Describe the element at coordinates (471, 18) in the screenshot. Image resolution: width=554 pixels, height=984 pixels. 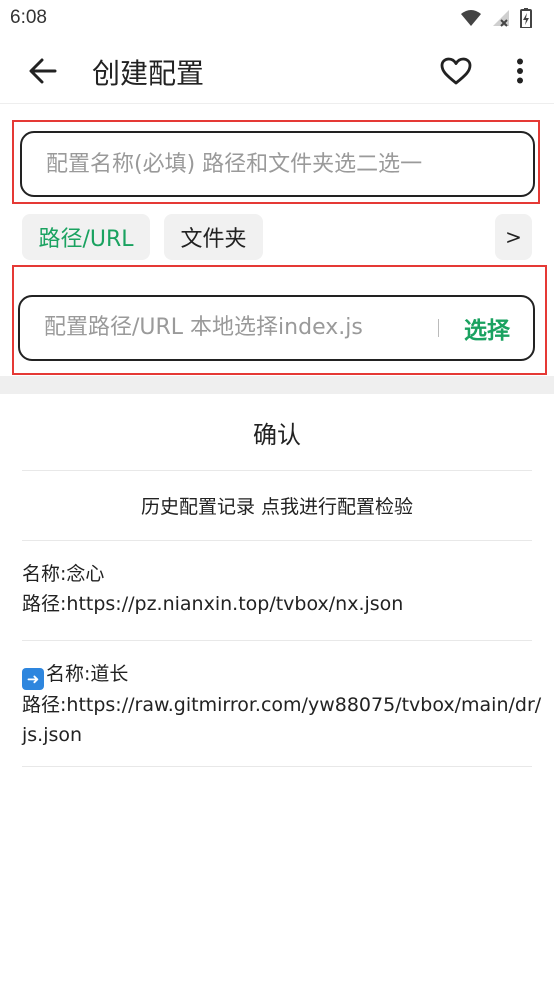
I see `wifi-icon` at that location.